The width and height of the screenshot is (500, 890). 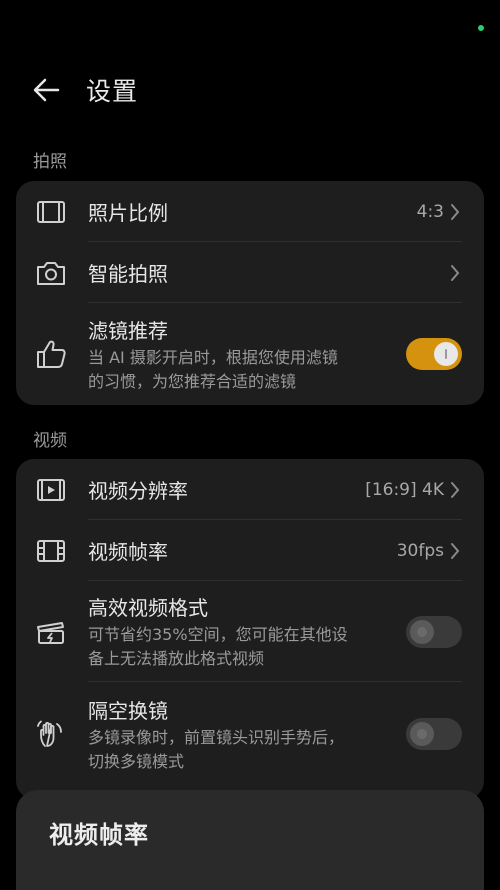 What do you see at coordinates (250, 211) in the screenshot?
I see `setting-photo-ratio: 照片比例 4:3` at bounding box center [250, 211].